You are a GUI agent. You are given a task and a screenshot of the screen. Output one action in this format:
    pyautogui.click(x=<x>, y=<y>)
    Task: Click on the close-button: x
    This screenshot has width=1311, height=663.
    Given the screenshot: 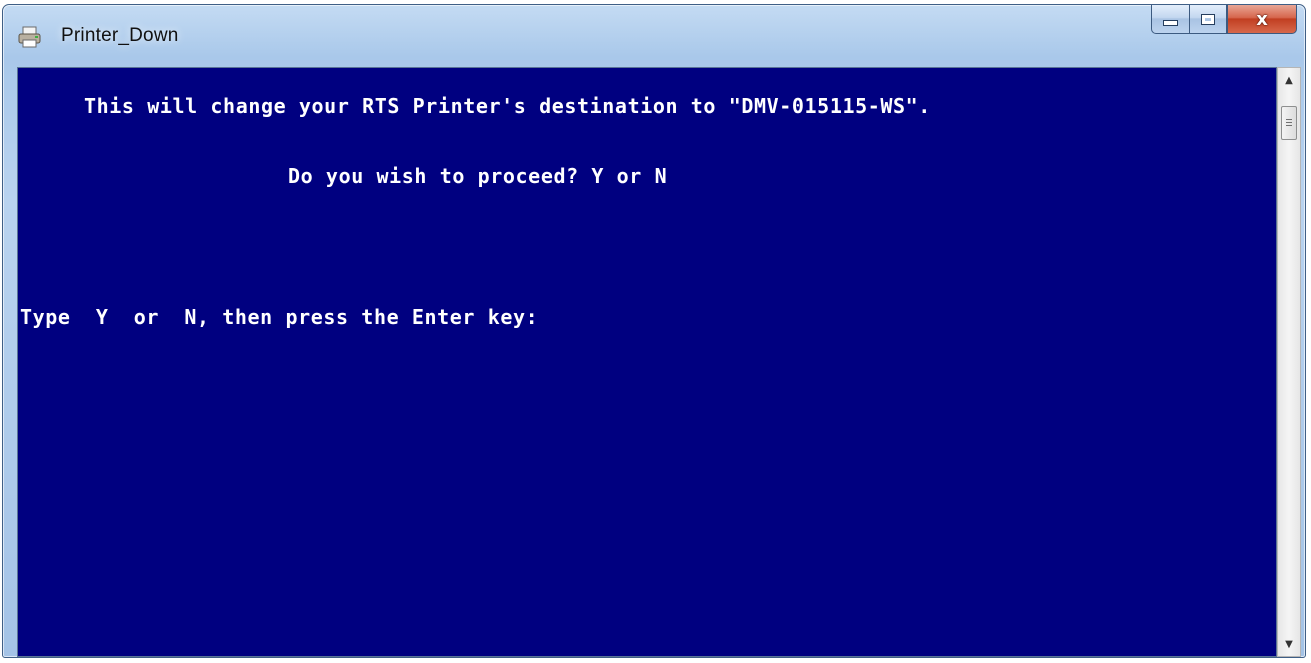 What is the action you would take?
    pyautogui.click(x=1262, y=19)
    